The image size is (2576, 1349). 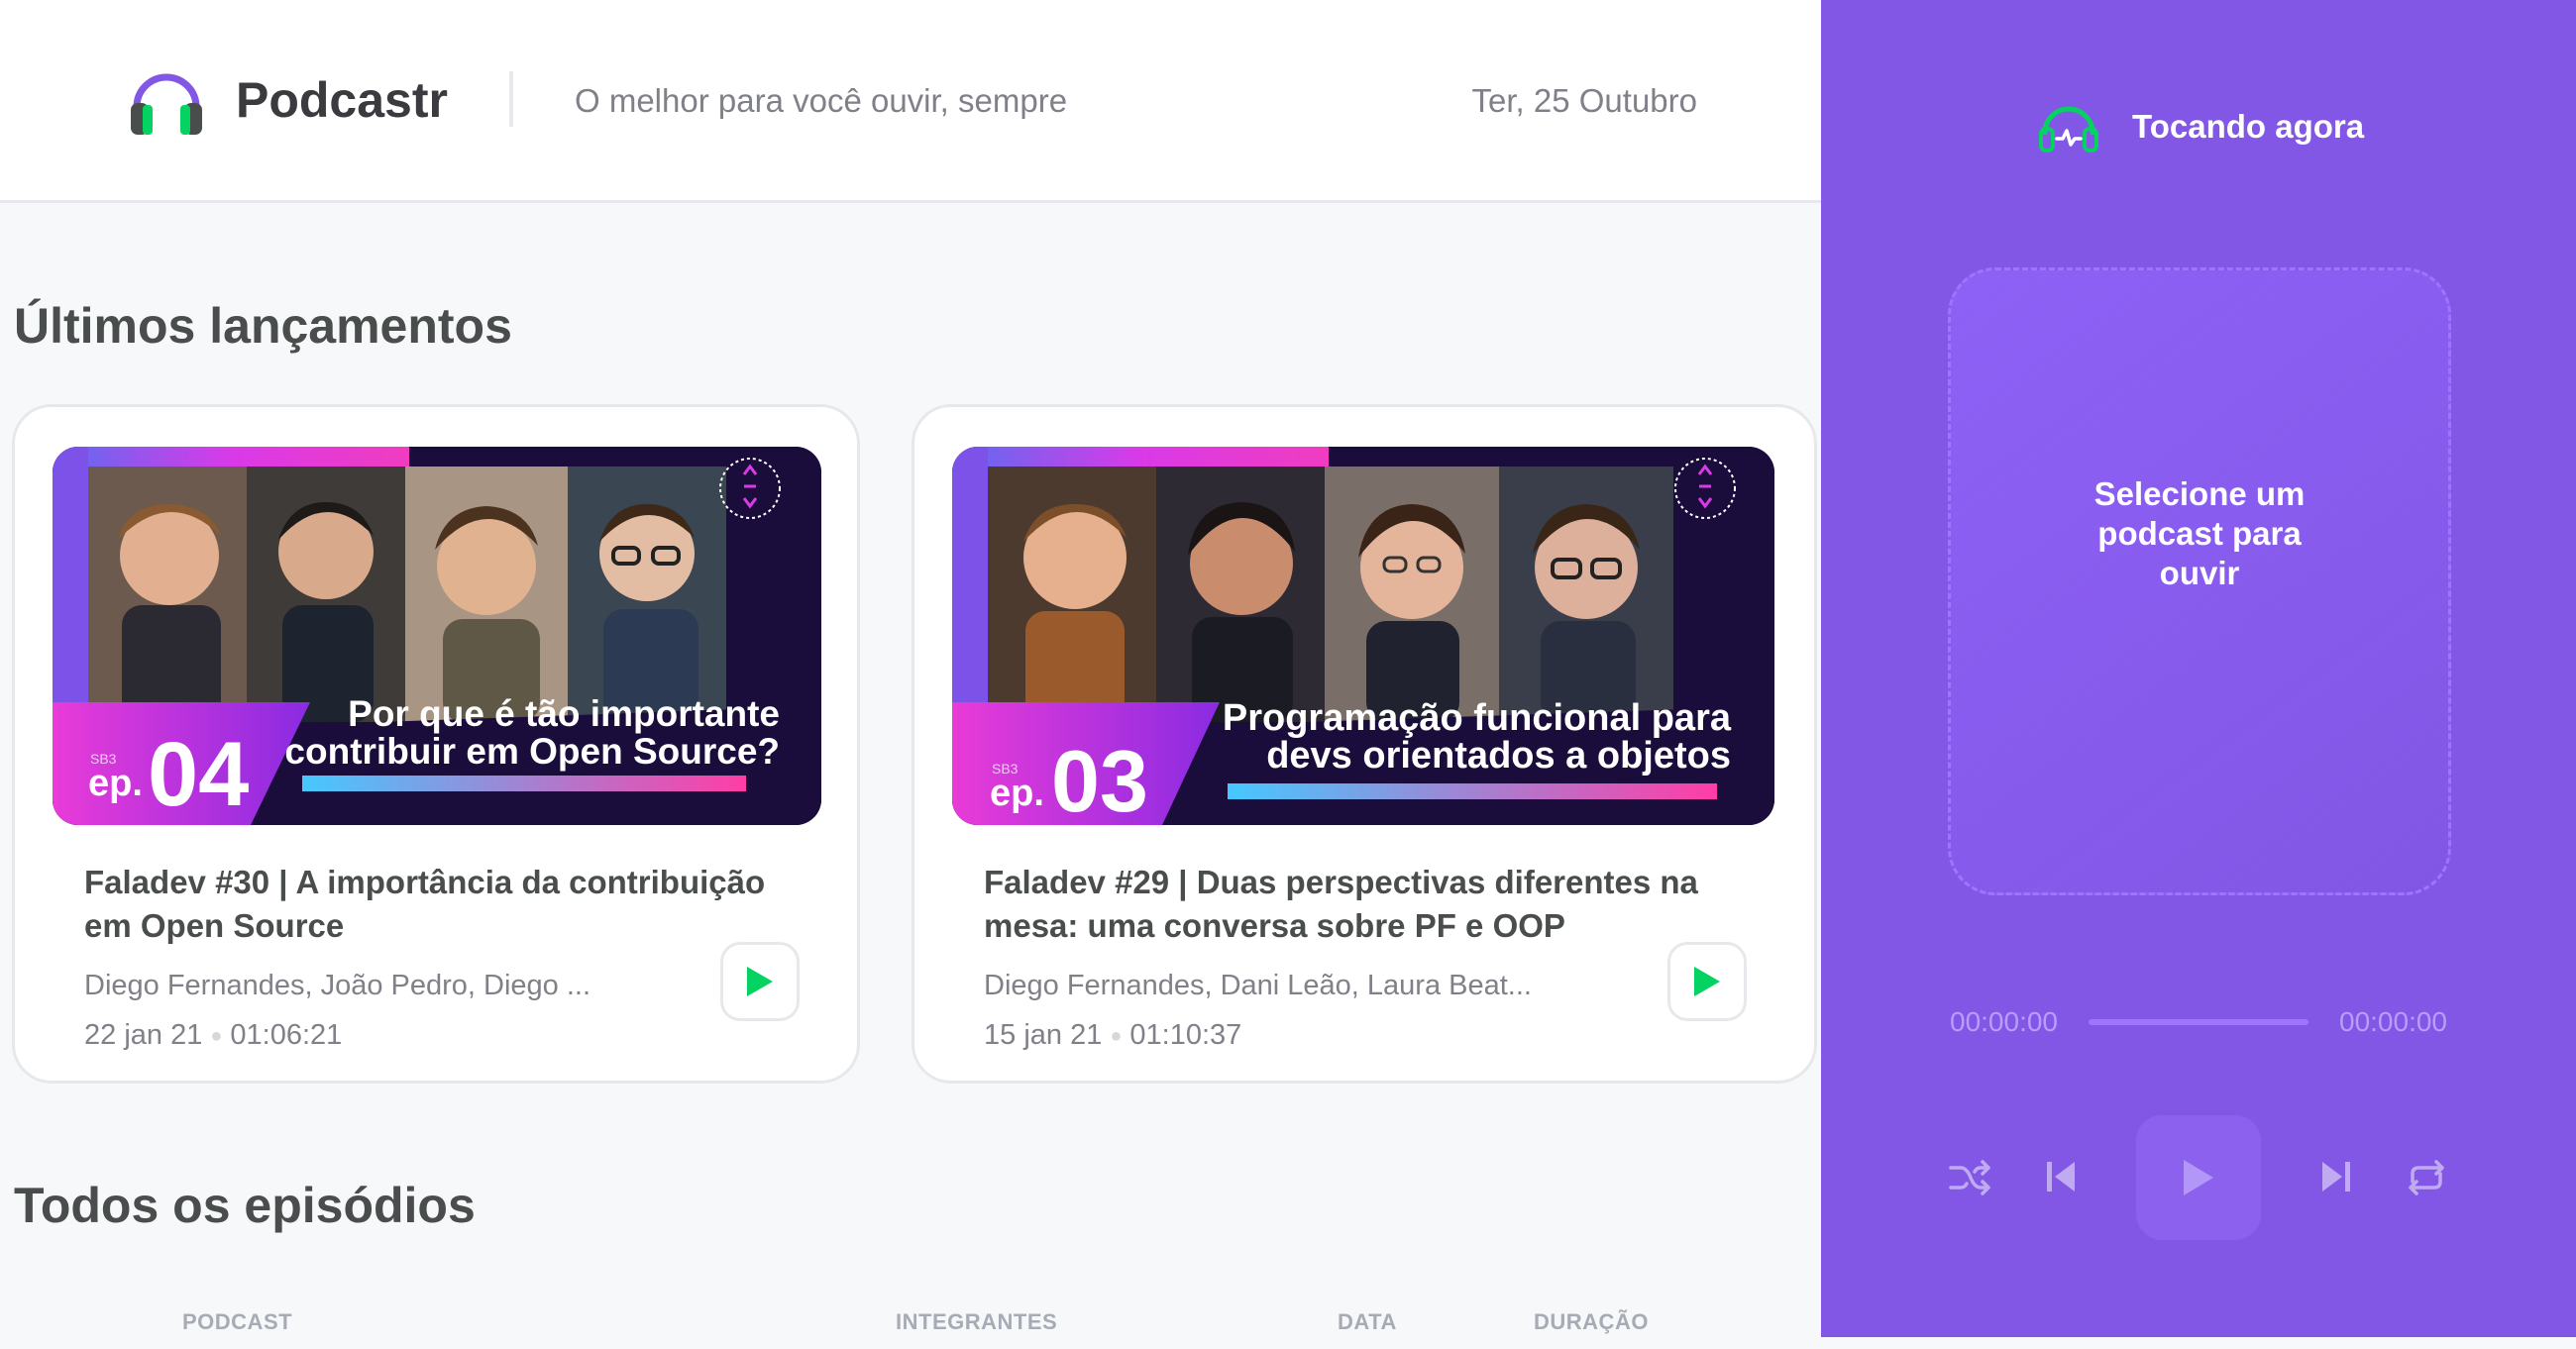 What do you see at coordinates (1584, 101) in the screenshot?
I see `current-date: Ter, 25 Outubro` at bounding box center [1584, 101].